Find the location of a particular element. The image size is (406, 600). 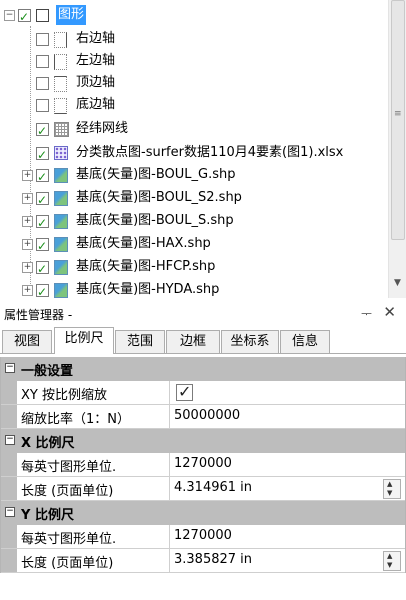

tree-item-label: 底边轴 is located at coordinates (96, 104).